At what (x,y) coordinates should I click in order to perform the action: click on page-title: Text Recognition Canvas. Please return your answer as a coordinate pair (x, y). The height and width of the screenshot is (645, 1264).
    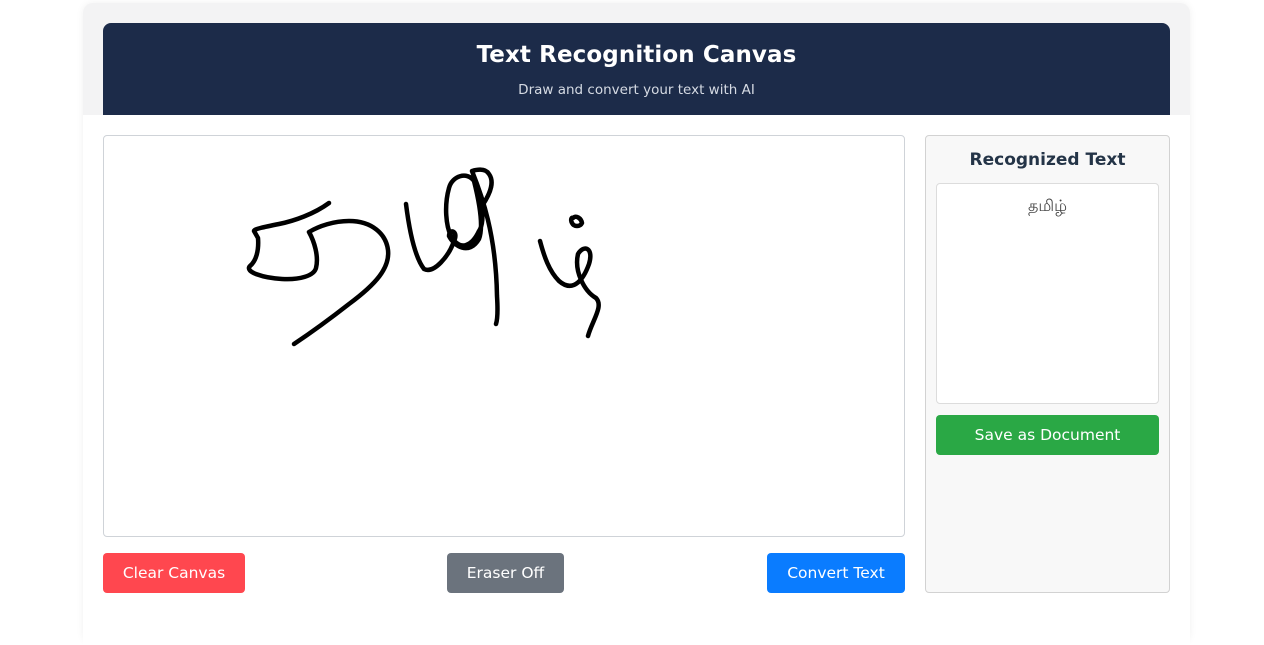
    Looking at the image, I should click on (636, 55).